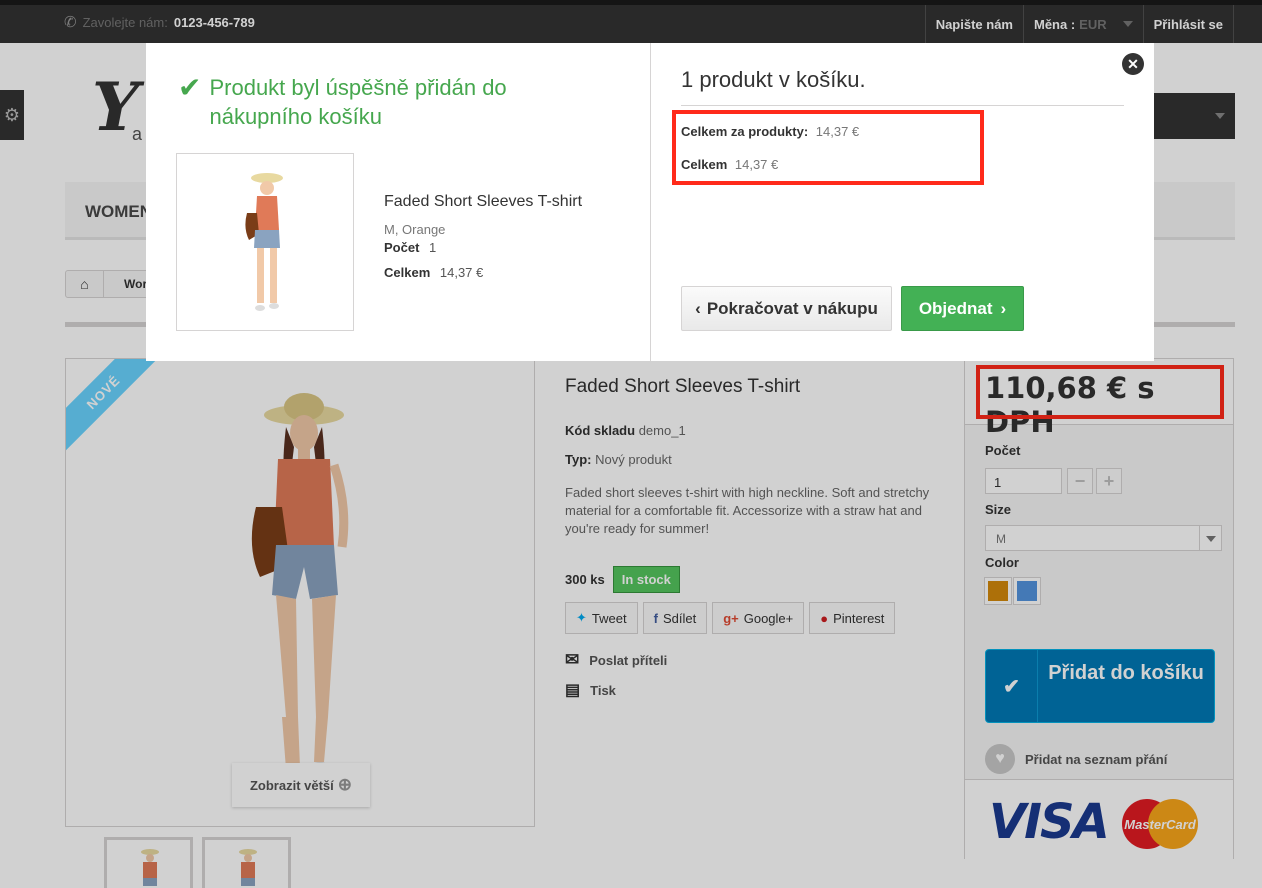  What do you see at coordinates (955, 308) in the screenshot?
I see `order-label: Objednat` at bounding box center [955, 308].